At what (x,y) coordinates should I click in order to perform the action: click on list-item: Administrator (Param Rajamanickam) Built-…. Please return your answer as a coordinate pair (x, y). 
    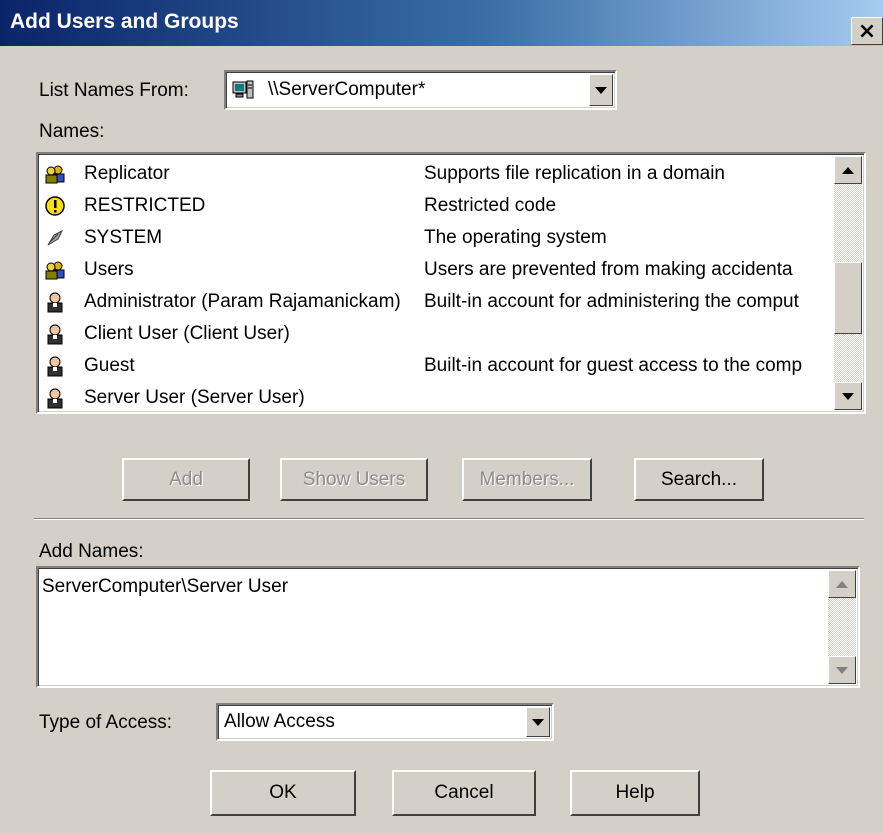
    Looking at the image, I should click on (434, 302).